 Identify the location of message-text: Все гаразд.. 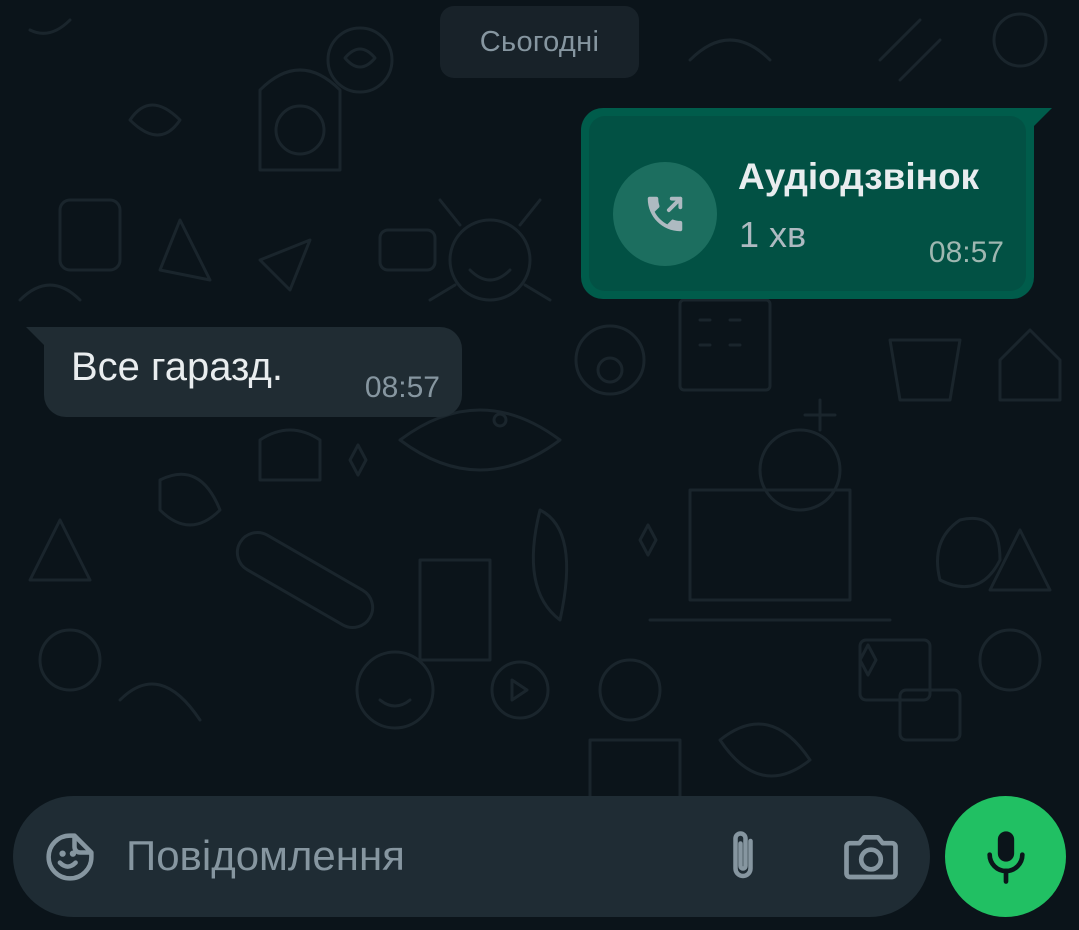
(177, 367).